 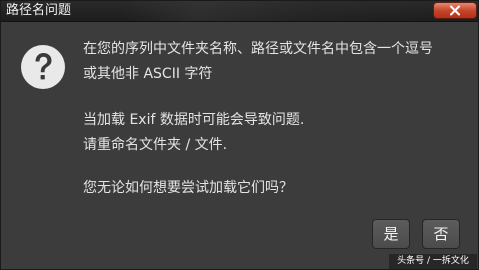 I want to click on no-button: 否, so click(x=441, y=234).